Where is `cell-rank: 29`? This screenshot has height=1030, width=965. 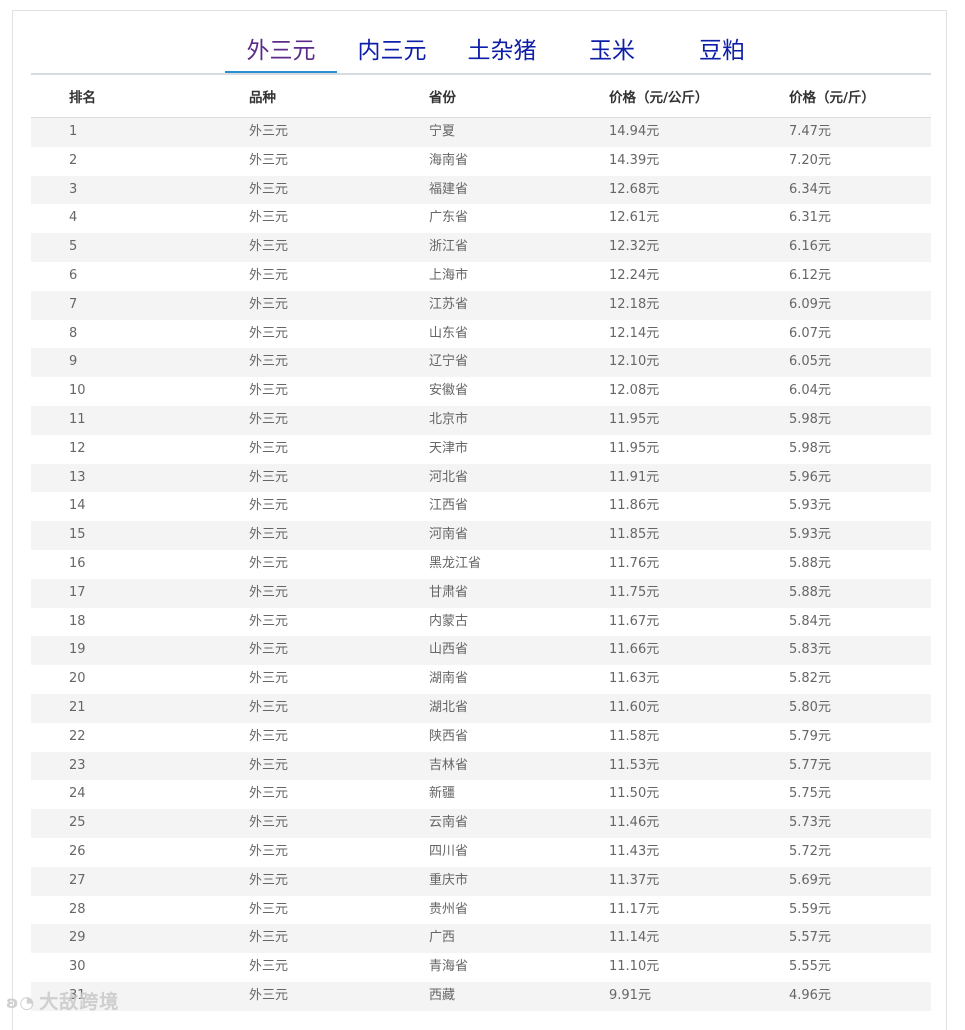 cell-rank: 29 is located at coordinates (77, 938).